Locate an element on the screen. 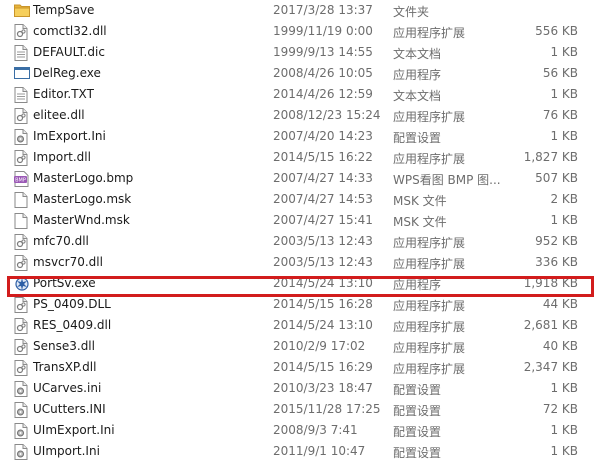  file-type: MSK 文件 is located at coordinates (420, 222).